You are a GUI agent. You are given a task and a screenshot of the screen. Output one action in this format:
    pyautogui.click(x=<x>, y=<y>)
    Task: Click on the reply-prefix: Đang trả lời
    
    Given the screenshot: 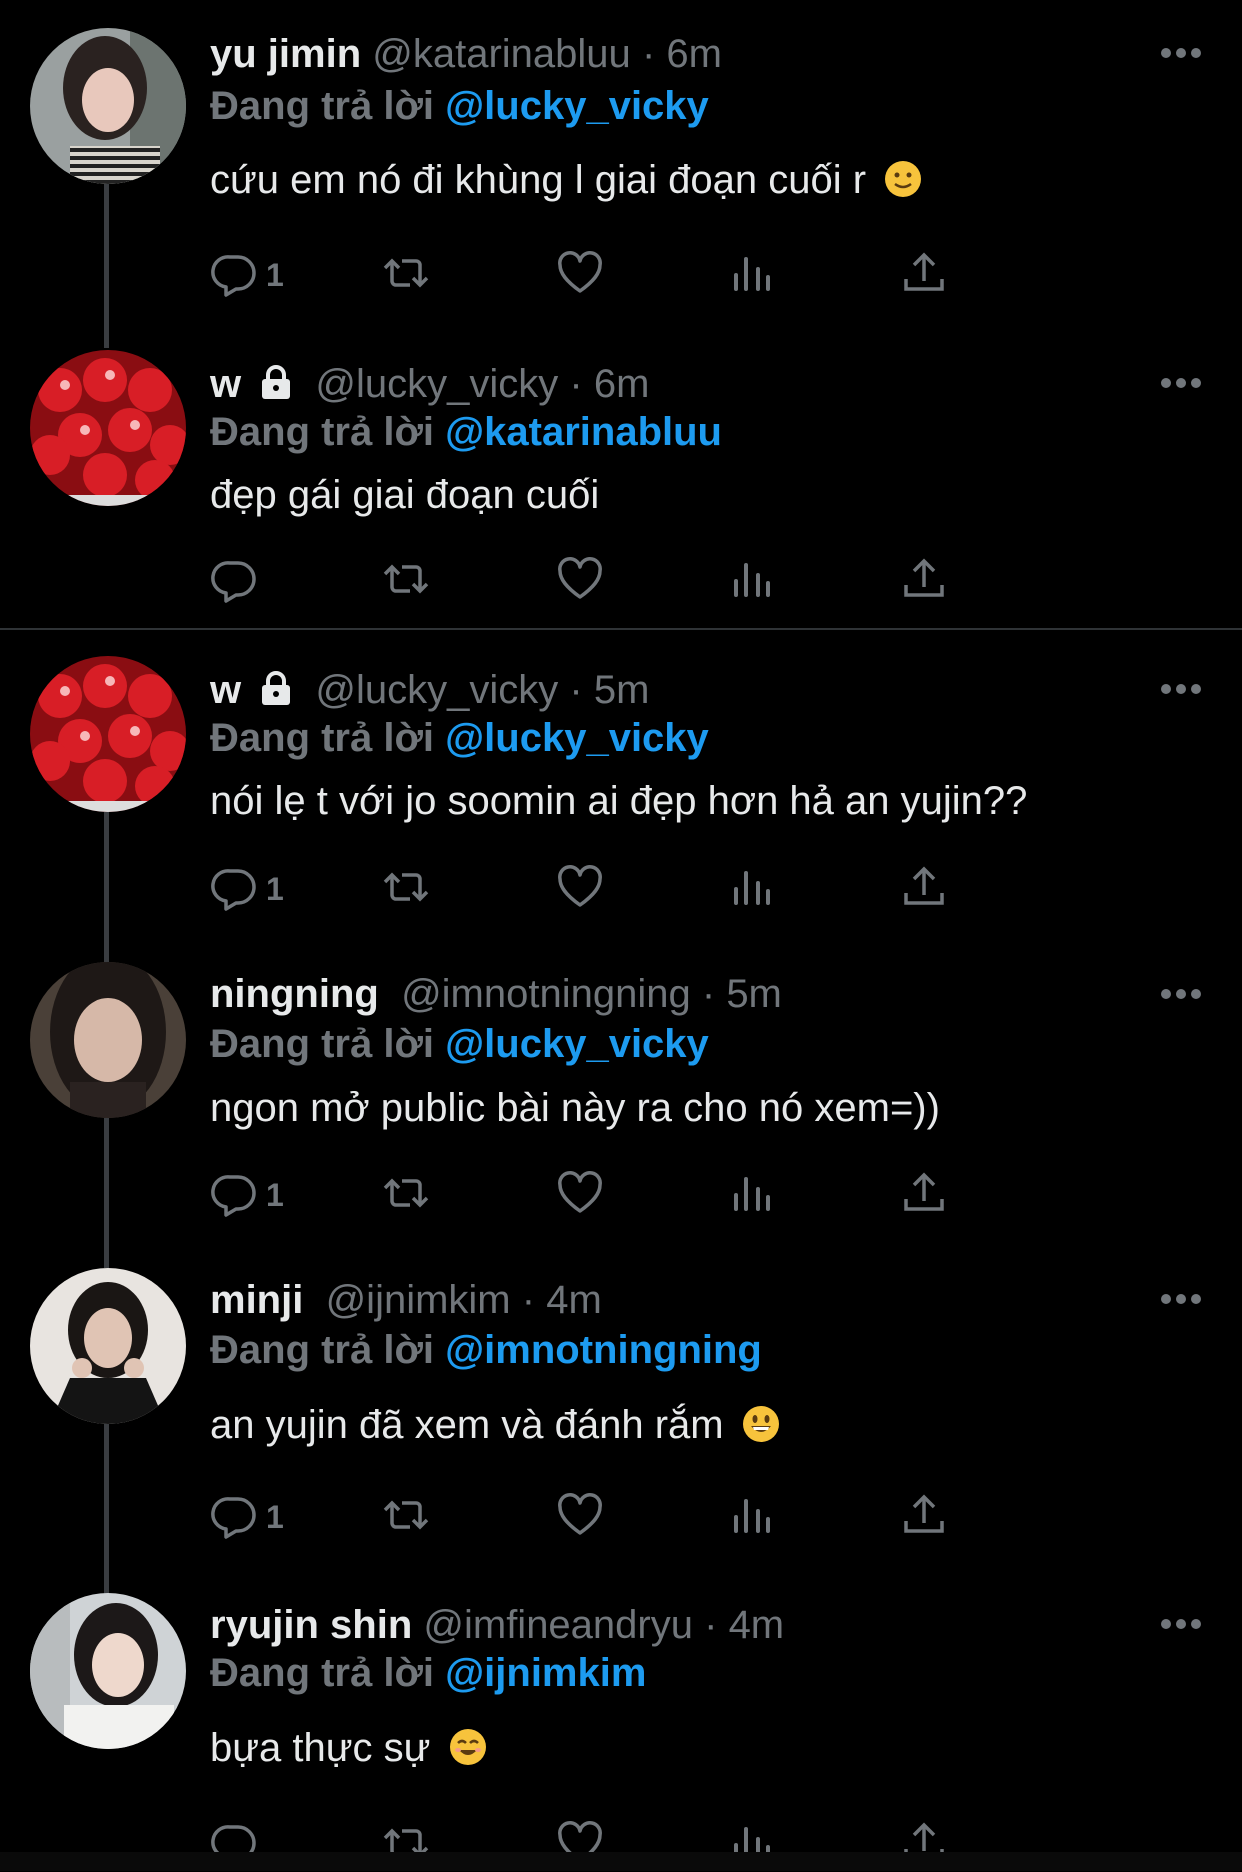 What is the action you would take?
    pyautogui.click(x=322, y=432)
    